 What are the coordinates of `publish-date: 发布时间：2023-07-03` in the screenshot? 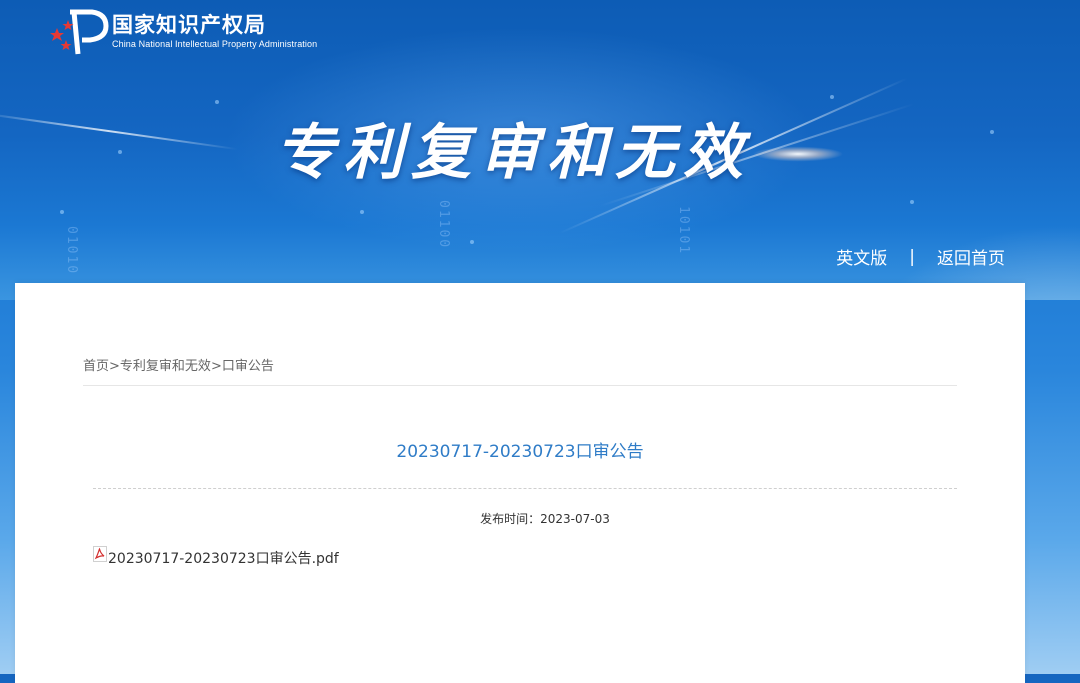 It's located at (545, 518).